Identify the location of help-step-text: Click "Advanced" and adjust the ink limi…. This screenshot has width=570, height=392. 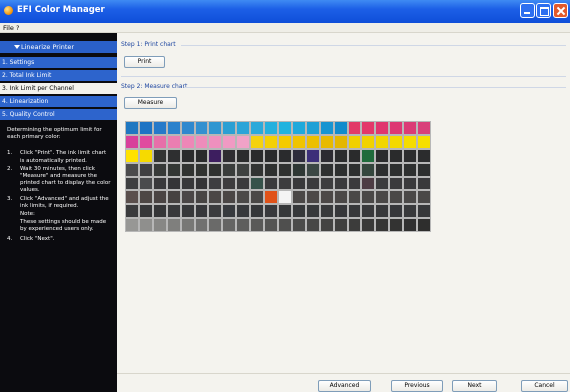
(64, 202).